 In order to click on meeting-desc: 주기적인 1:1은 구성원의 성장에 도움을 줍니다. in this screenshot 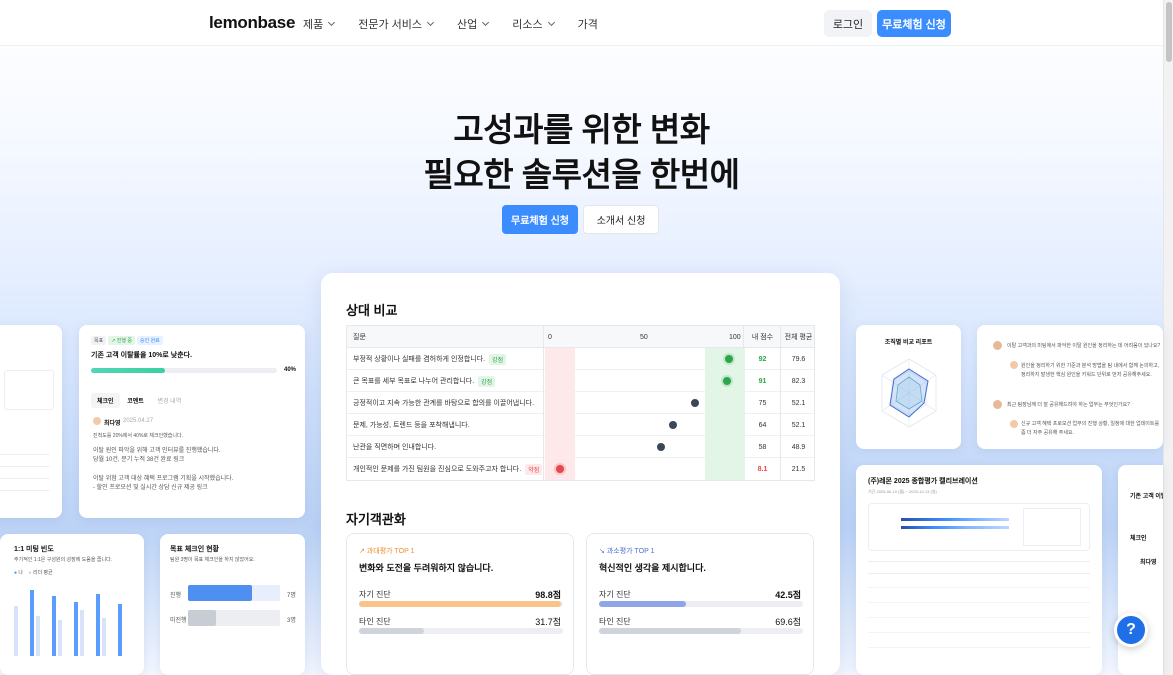, I will do `click(63, 560)`.